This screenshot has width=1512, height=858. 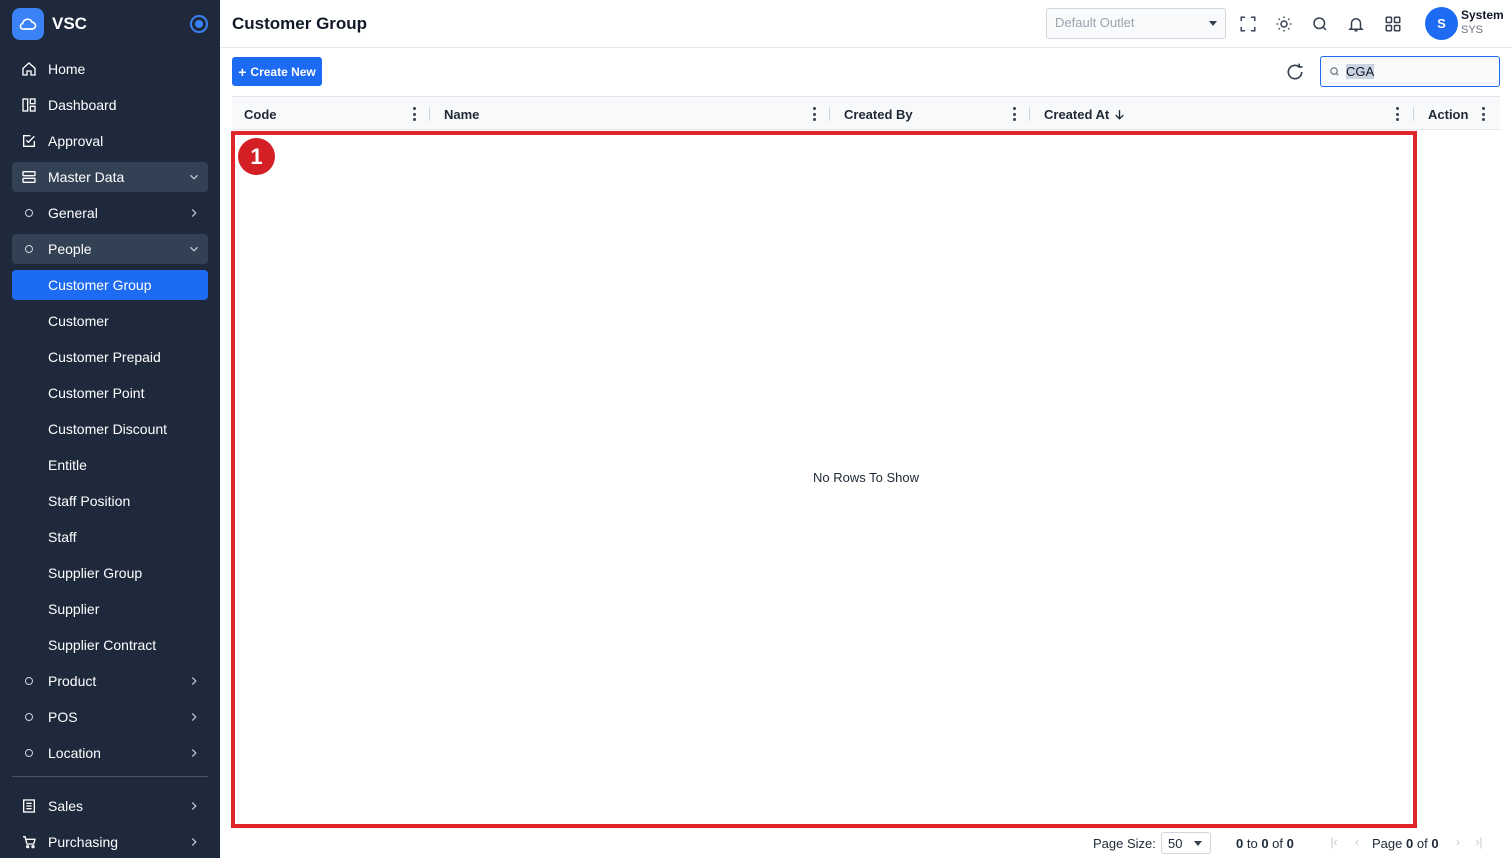 I want to click on sidebar-item-label: Master Data, so click(x=86, y=177).